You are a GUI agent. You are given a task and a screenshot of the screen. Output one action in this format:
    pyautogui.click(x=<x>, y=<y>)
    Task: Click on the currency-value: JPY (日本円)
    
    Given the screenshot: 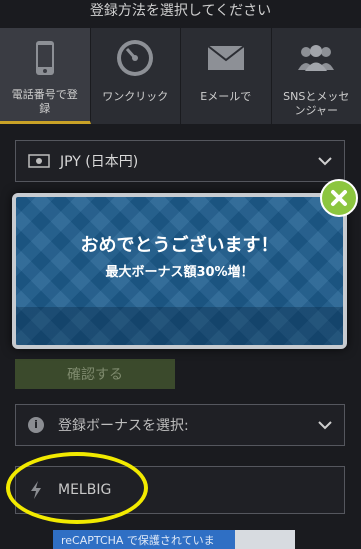 What is the action you would take?
    pyautogui.click(x=99, y=162)
    